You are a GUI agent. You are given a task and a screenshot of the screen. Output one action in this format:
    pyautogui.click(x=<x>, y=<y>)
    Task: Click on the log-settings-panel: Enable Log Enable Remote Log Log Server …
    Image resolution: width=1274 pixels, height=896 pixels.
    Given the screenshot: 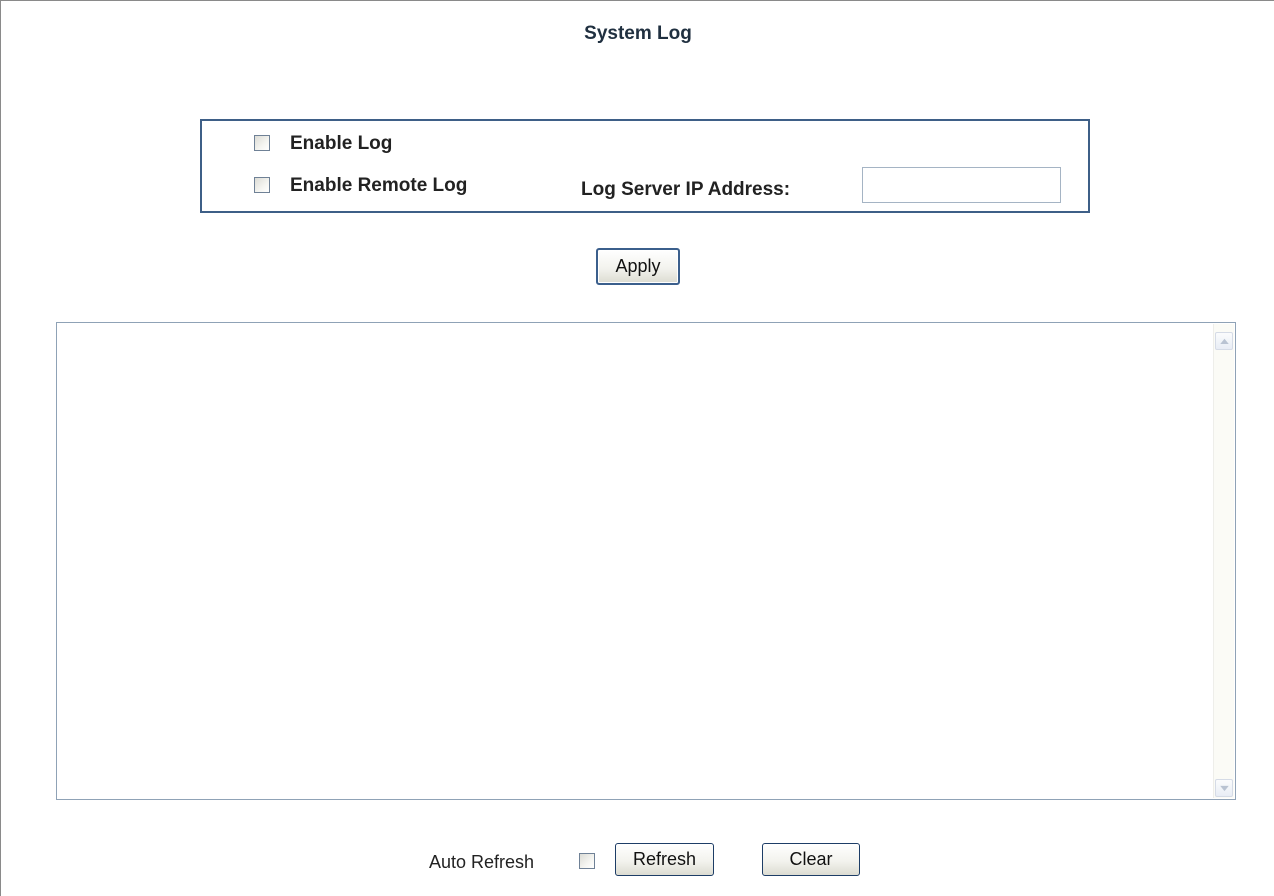 What is the action you would take?
    pyautogui.click(x=645, y=166)
    